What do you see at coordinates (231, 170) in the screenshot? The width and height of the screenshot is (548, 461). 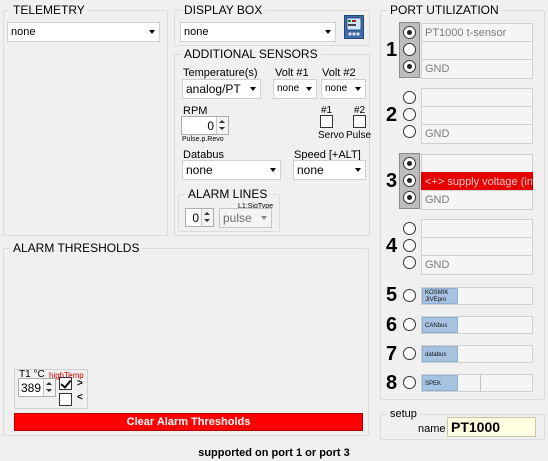 I see `databus-select: none` at bounding box center [231, 170].